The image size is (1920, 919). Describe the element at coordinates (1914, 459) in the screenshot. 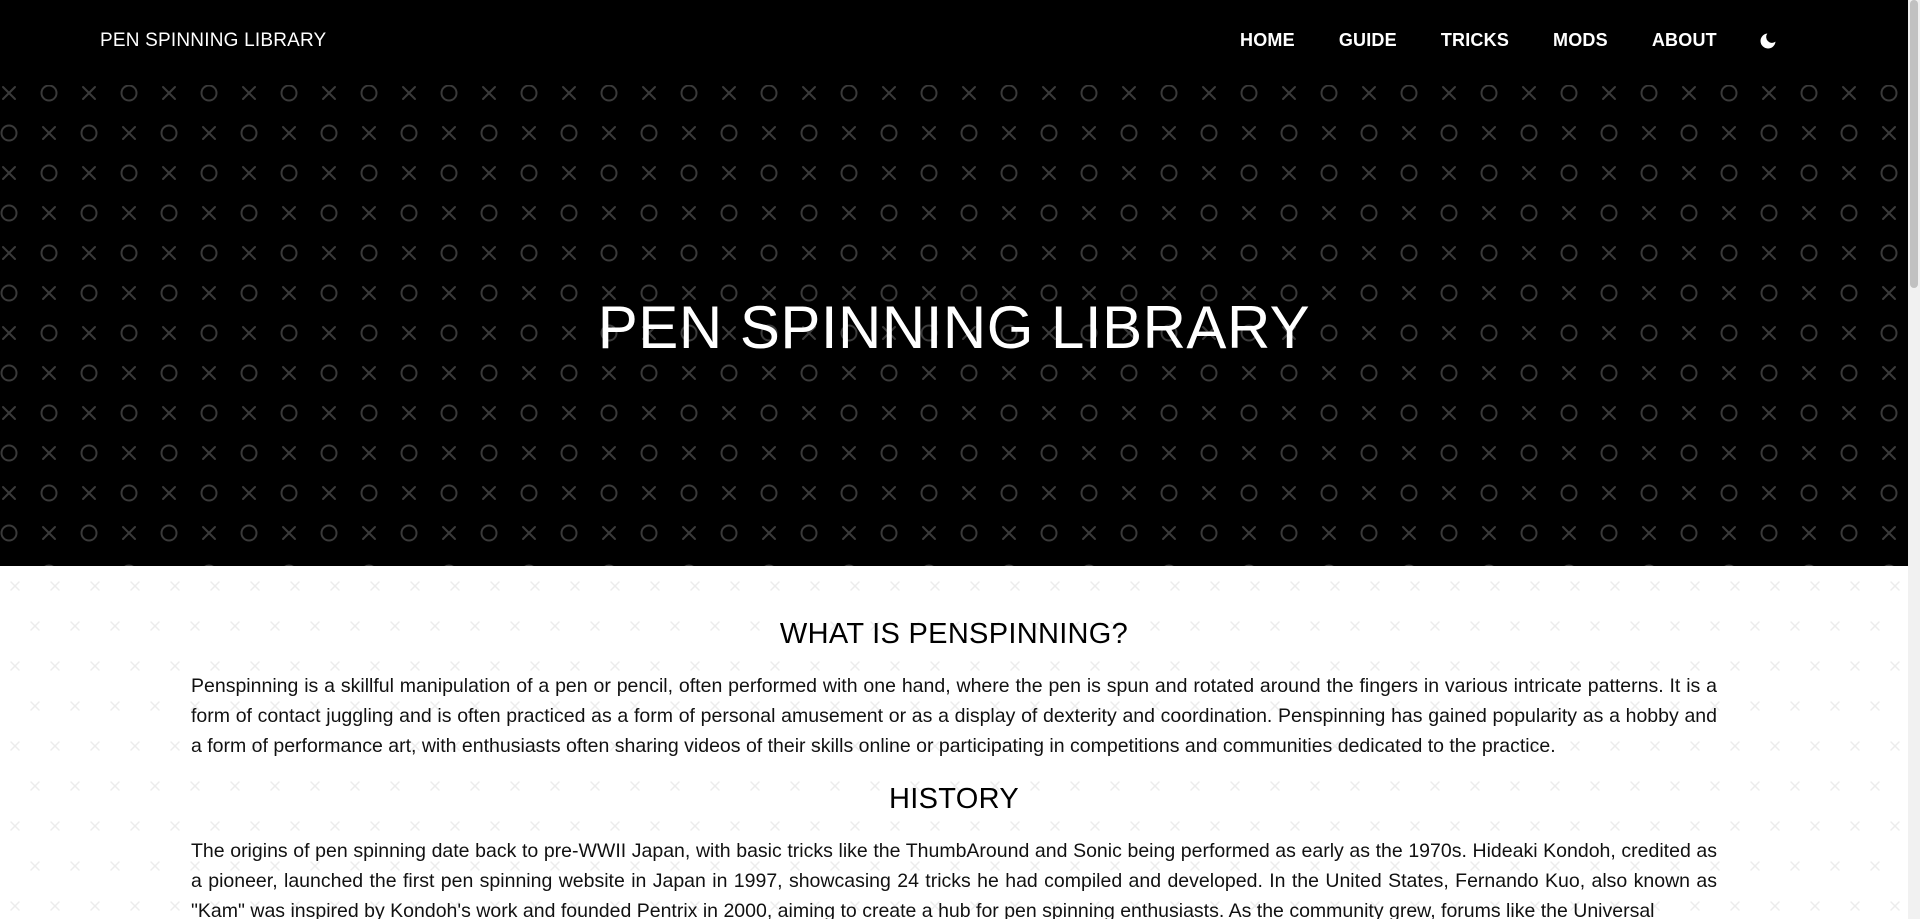

I see `page-scrollbar` at that location.